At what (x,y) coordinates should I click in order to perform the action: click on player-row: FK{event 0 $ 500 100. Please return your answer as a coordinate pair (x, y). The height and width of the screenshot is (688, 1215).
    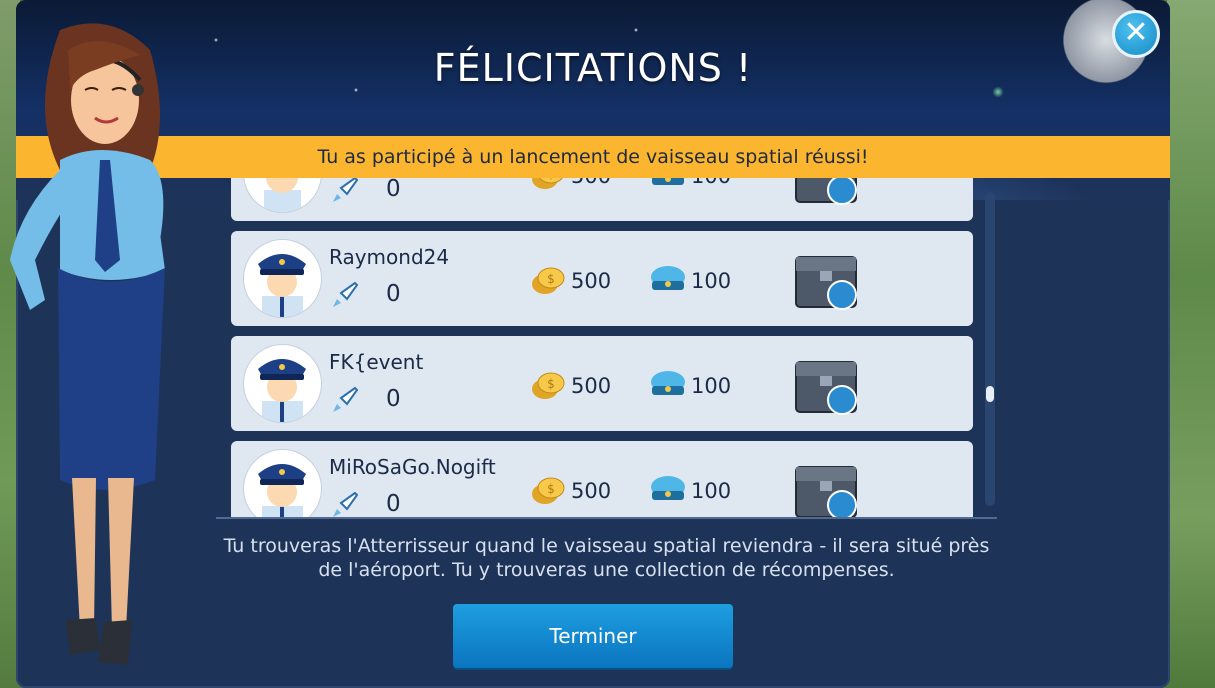
    Looking at the image, I should click on (602, 383).